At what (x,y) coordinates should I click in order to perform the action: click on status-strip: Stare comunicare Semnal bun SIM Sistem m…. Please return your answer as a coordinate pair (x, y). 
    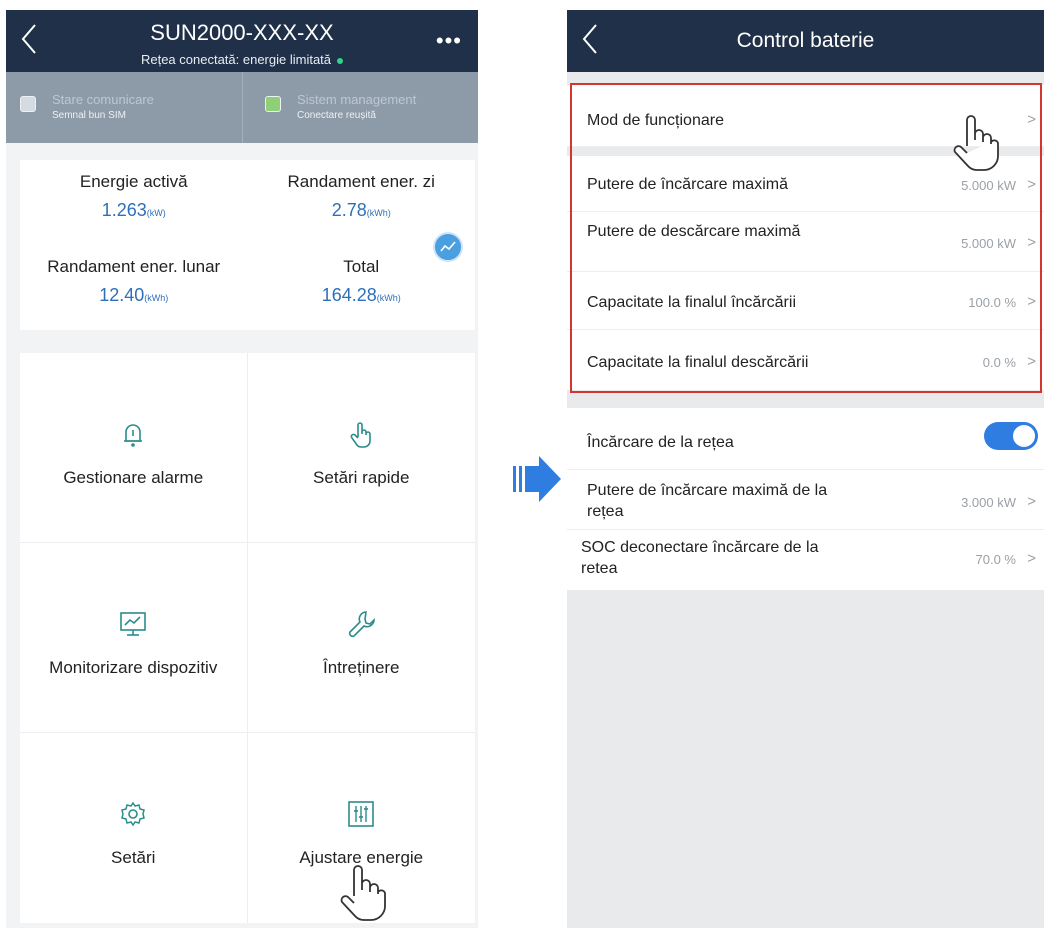
    Looking at the image, I should click on (242, 107).